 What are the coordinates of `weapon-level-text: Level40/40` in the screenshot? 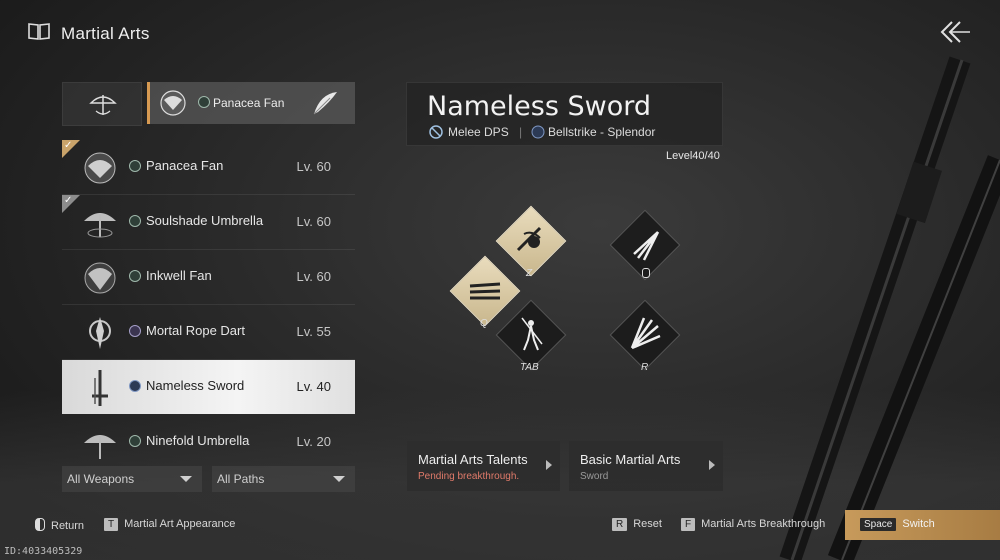 It's located at (693, 156).